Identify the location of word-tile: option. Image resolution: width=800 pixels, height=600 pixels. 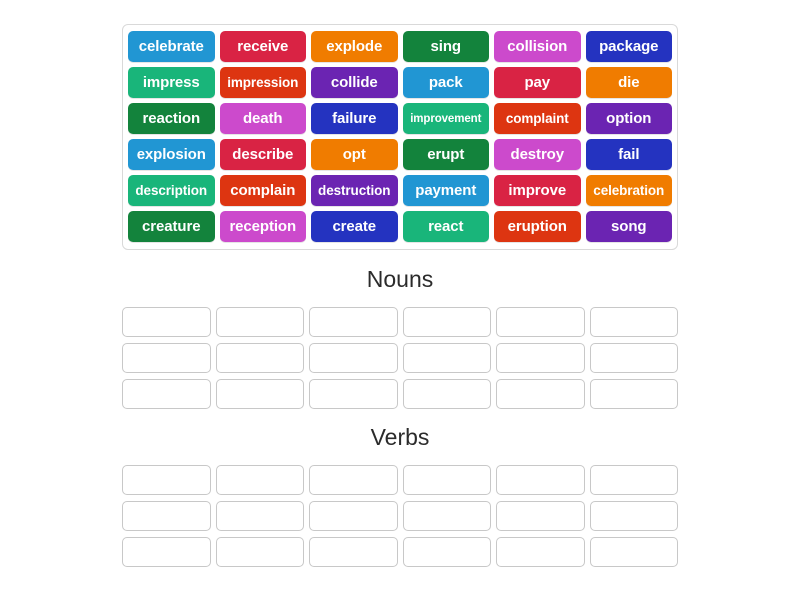
(628, 118).